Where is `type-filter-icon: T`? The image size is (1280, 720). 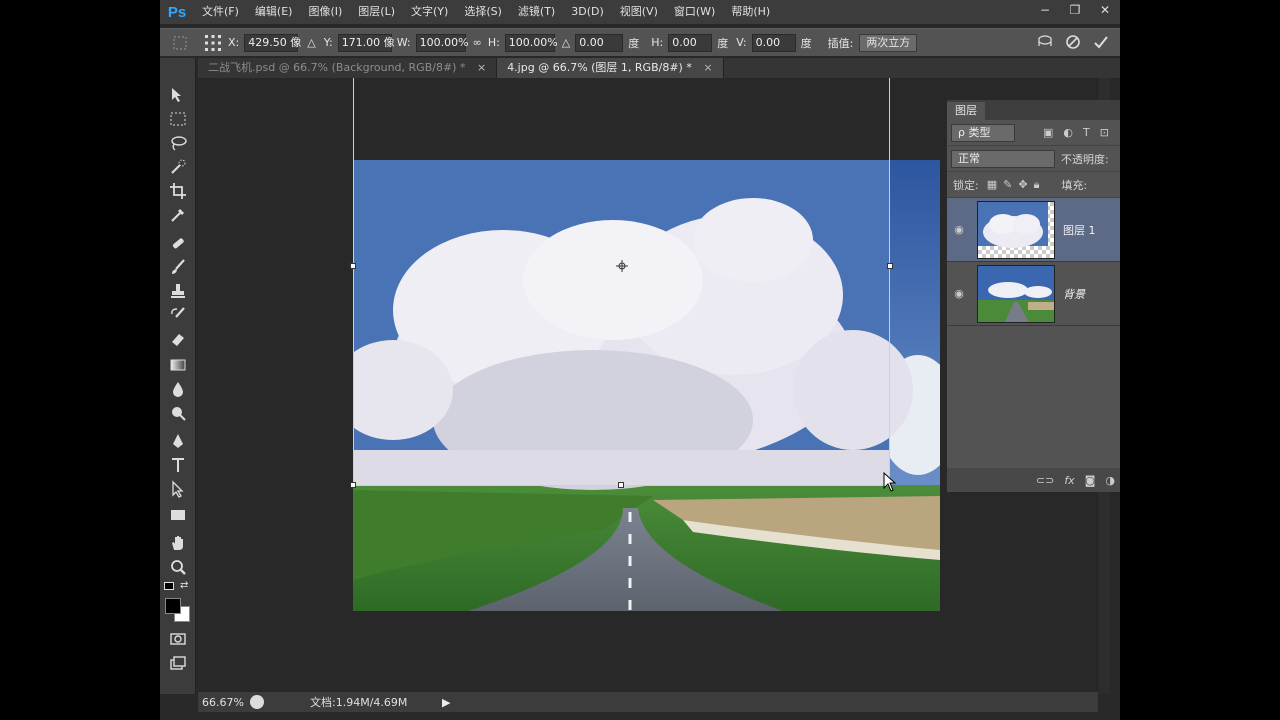 type-filter-icon: T is located at coordinates (1086, 132).